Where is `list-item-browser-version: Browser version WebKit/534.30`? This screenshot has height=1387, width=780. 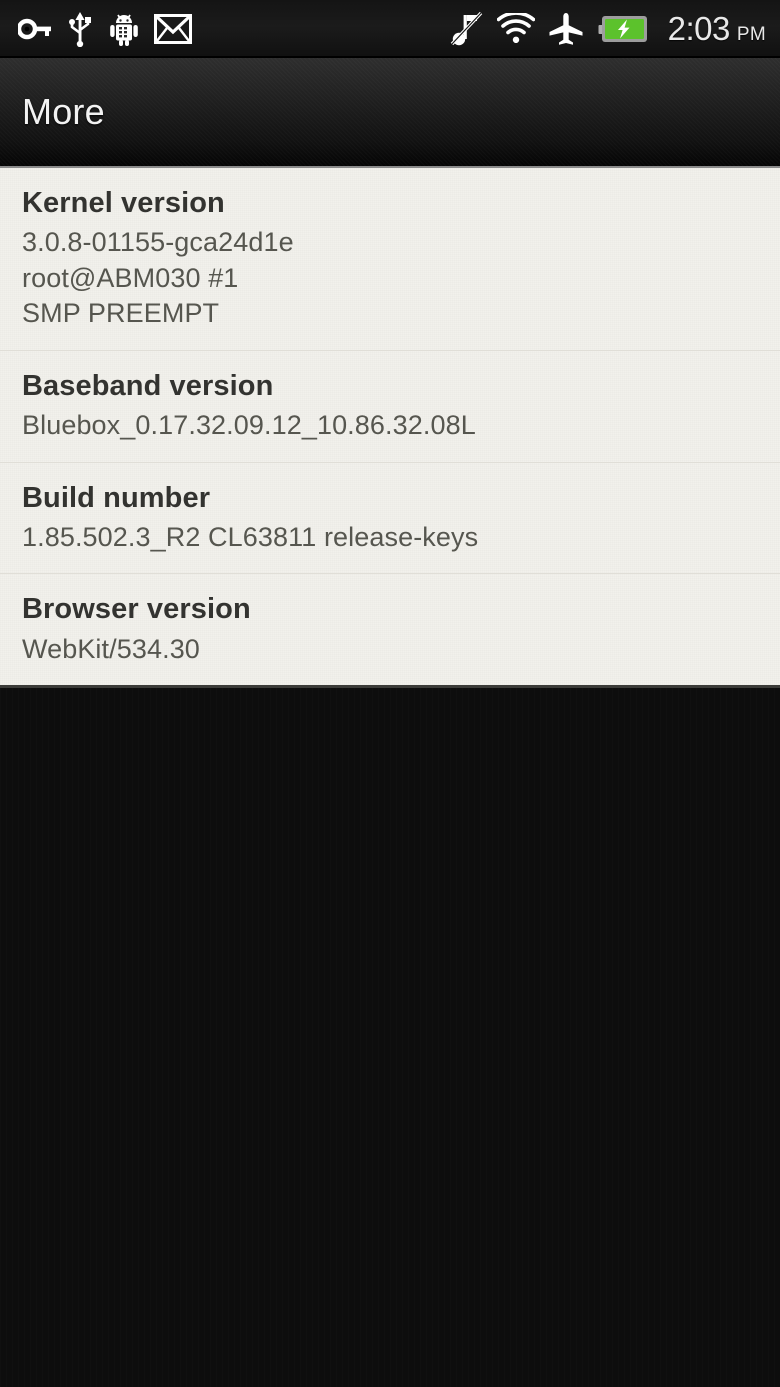
list-item-browser-version: Browser version WebKit/534.30 is located at coordinates (390, 629).